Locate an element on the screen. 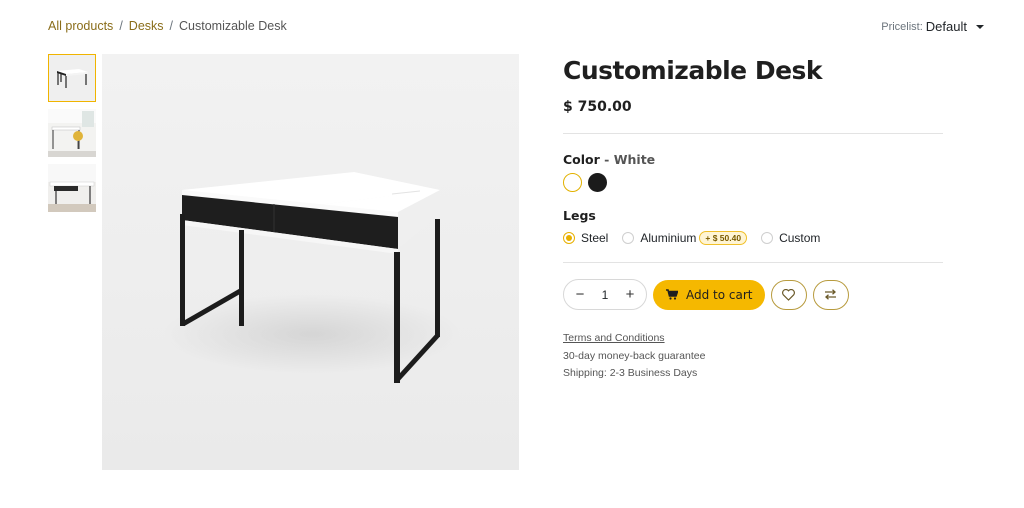  color-label: Color is located at coordinates (581, 159).